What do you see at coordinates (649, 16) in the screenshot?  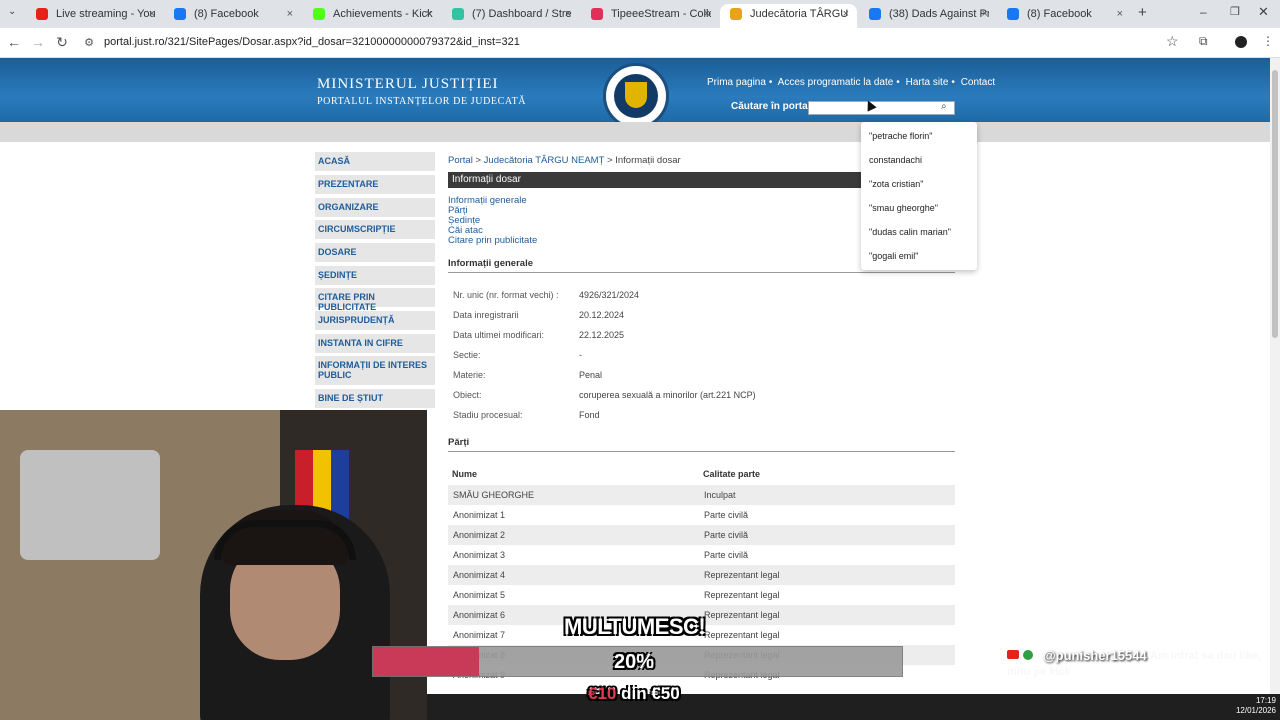 I see `browser-tab: TipeeeStream - Collect Tips×` at bounding box center [649, 16].